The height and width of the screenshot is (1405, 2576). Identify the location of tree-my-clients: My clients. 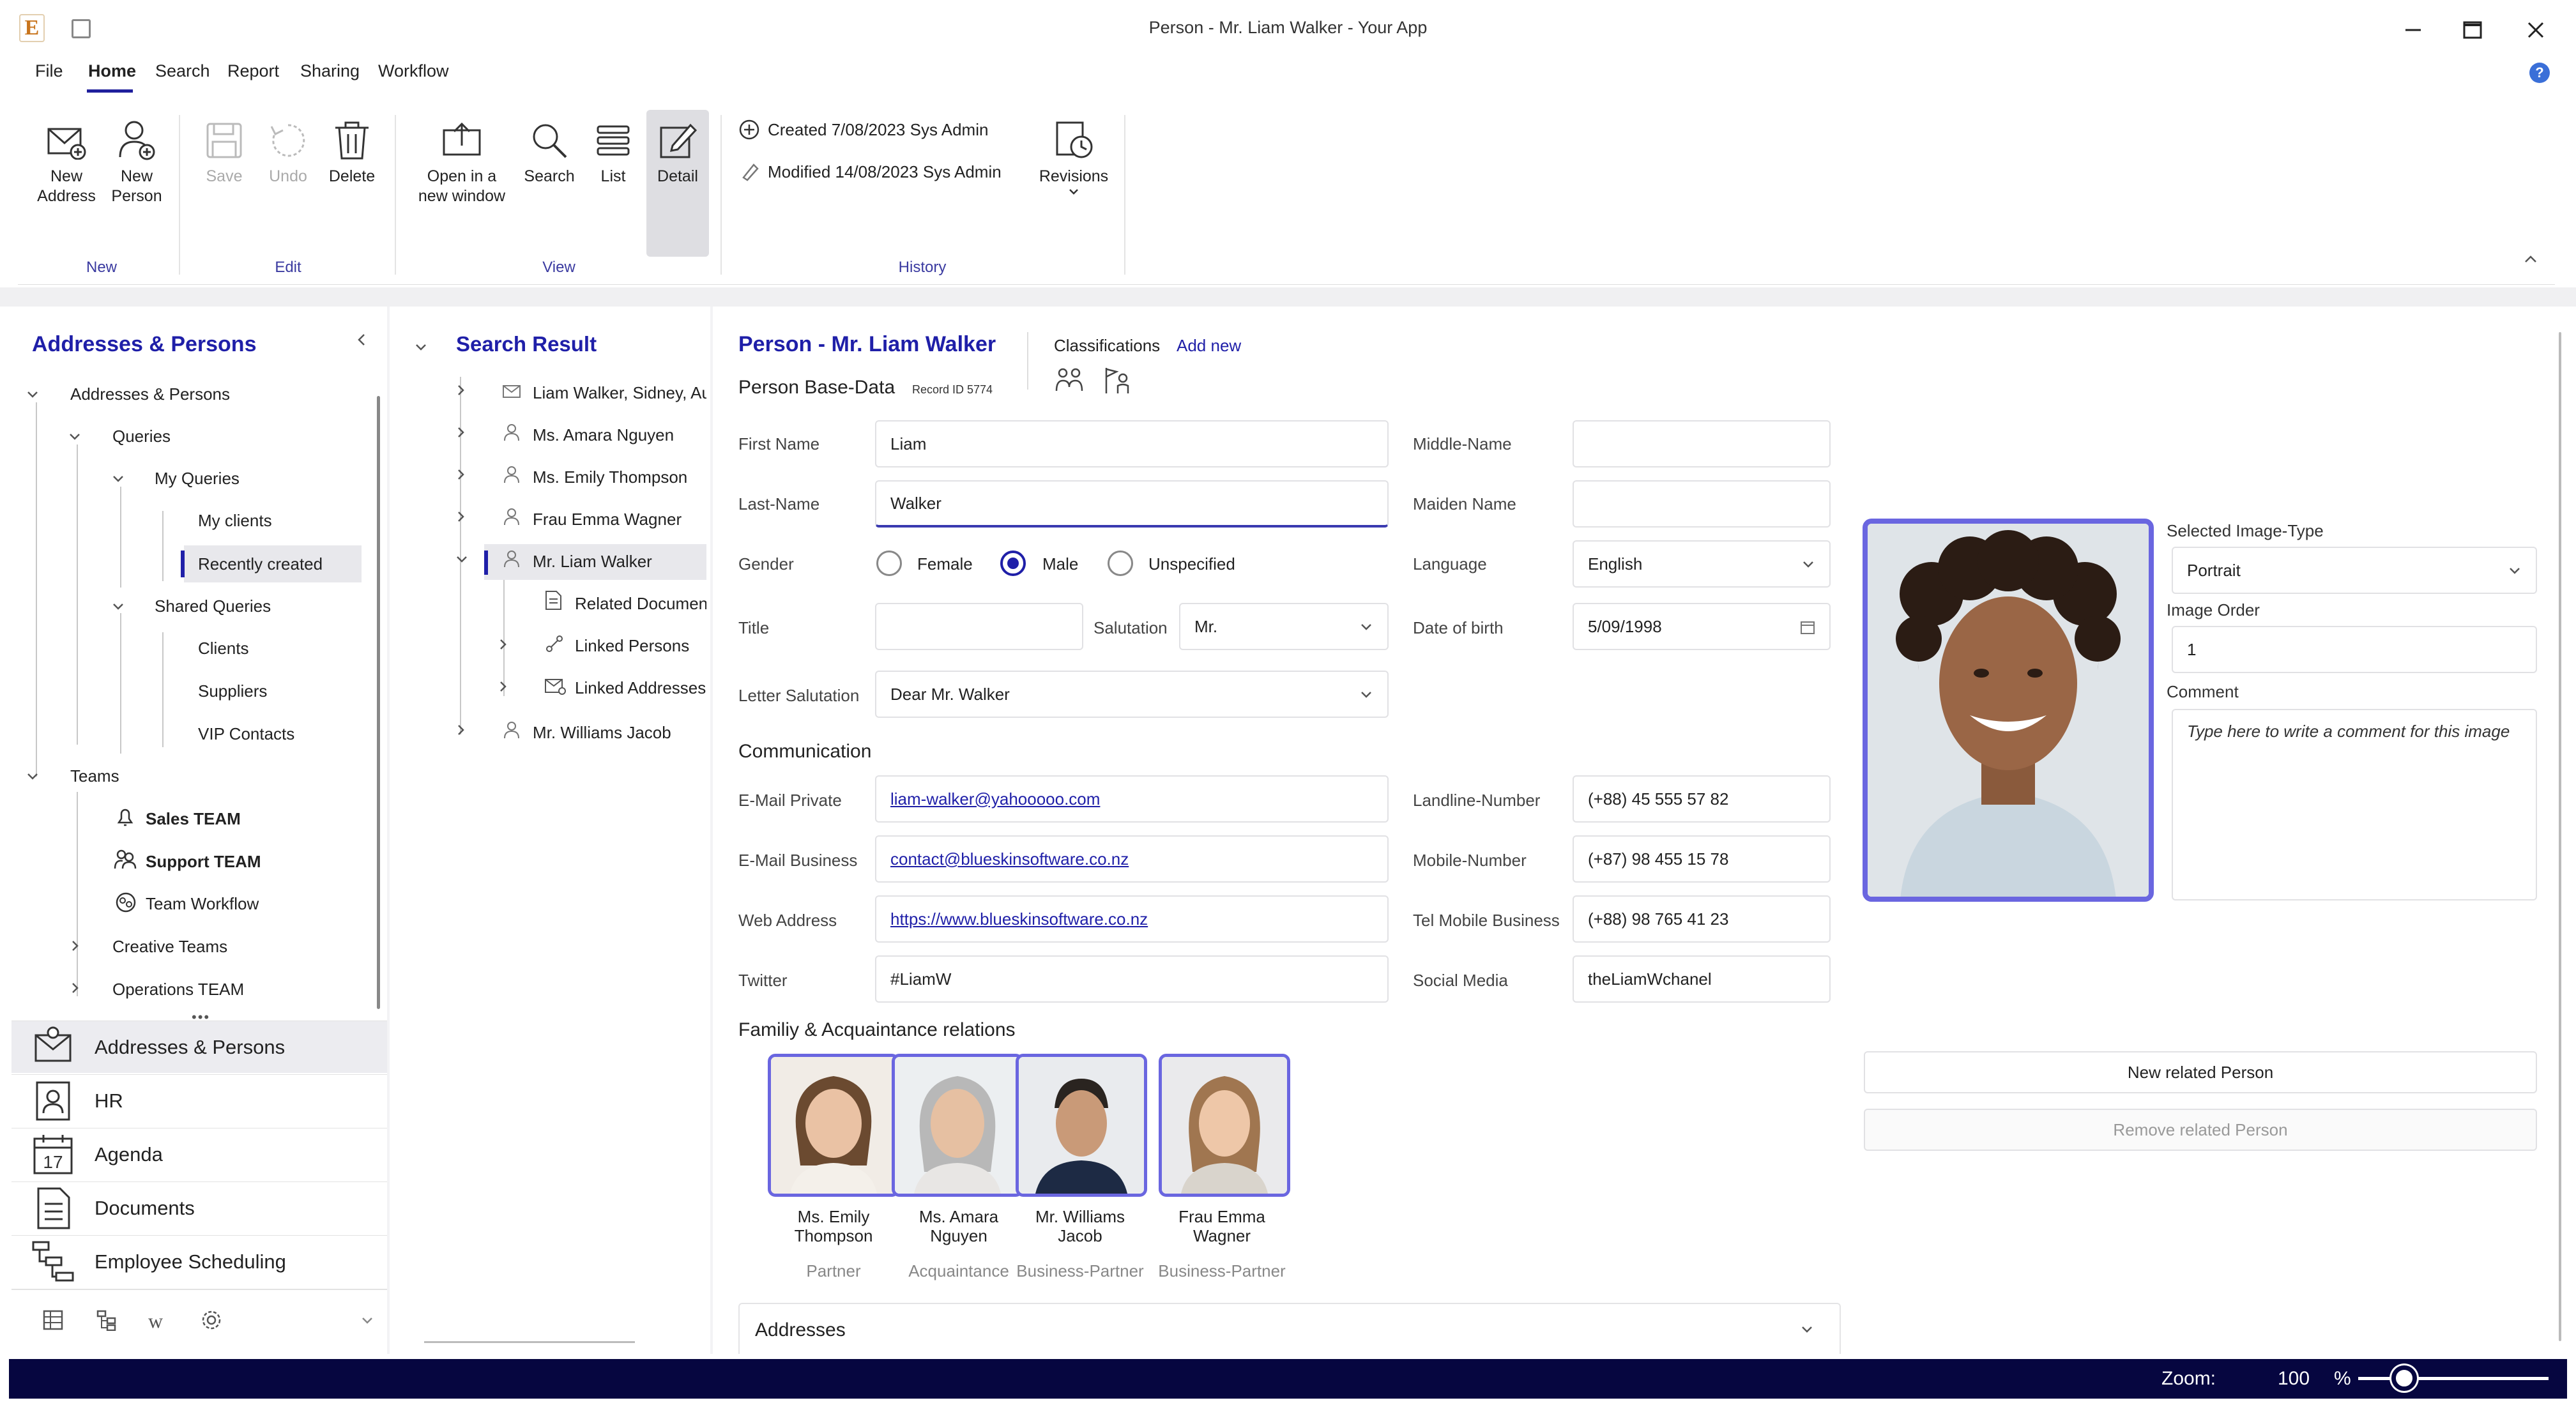
(235, 521).